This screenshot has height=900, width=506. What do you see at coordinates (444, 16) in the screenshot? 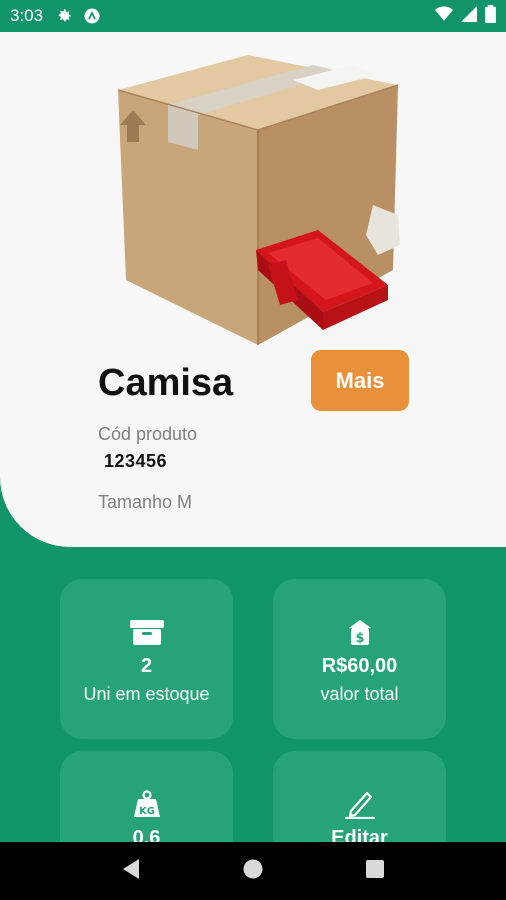
I see `wifi-icon` at bounding box center [444, 16].